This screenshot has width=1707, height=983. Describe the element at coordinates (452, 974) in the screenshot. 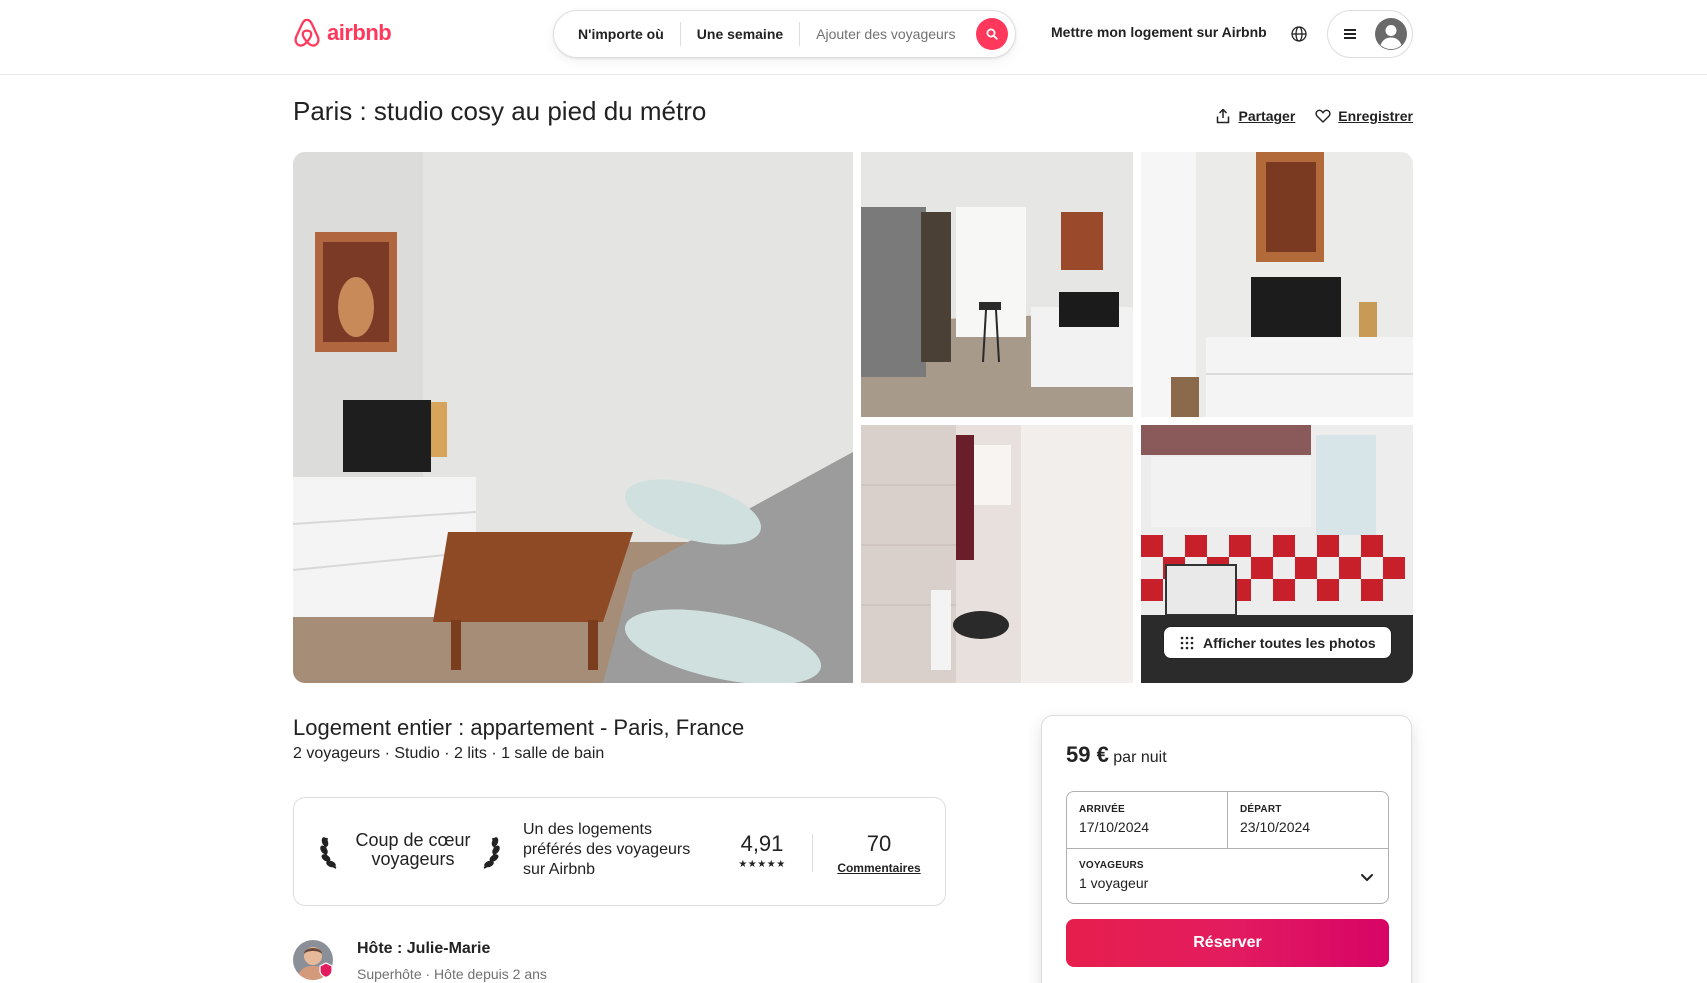

I see `host-meta: Superhôte · Hôte depuis 2 ans` at that location.